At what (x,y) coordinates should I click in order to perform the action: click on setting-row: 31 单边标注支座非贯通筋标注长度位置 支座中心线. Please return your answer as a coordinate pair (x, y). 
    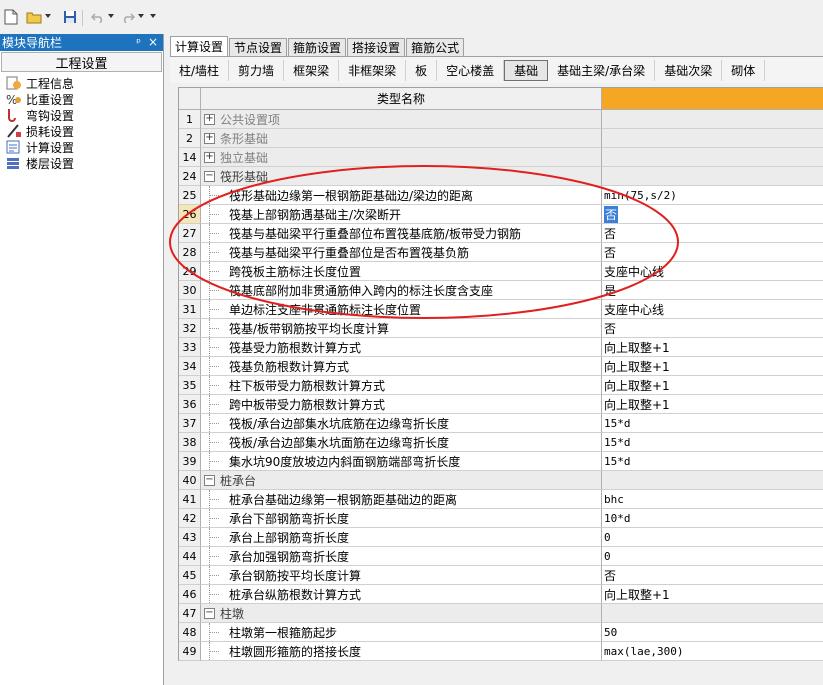
    Looking at the image, I should click on (501, 309).